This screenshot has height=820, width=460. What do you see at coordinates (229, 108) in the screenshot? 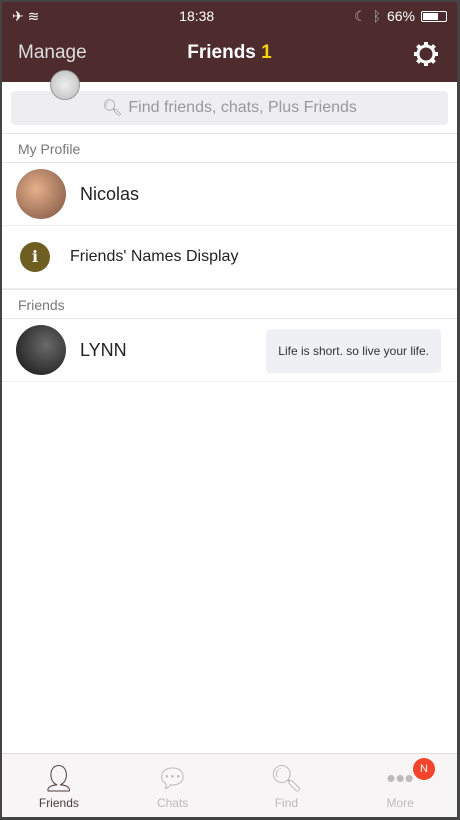
I see `search-input: 🔍︎ Find friends, chats, Plus Friends` at bounding box center [229, 108].